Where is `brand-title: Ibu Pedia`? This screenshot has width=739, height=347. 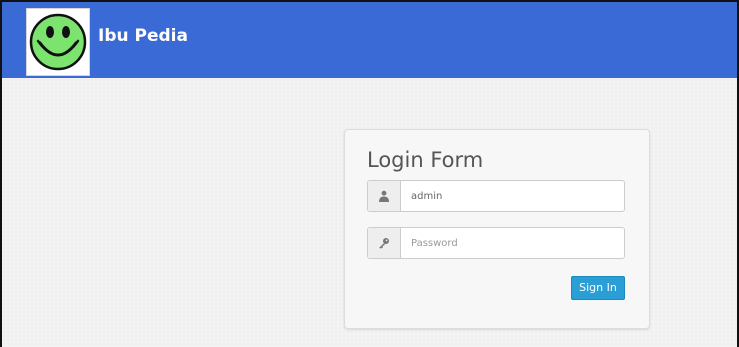
brand-title: Ibu Pedia is located at coordinates (143, 36).